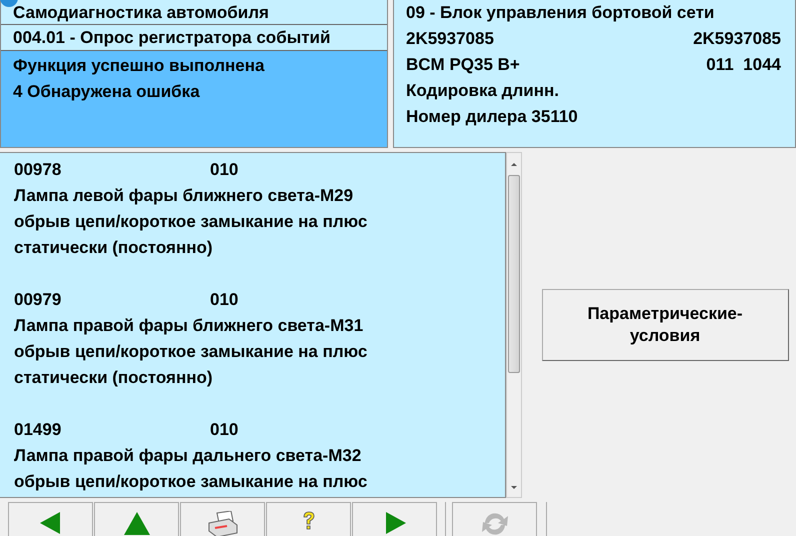  I want to click on print-button, so click(222, 519).